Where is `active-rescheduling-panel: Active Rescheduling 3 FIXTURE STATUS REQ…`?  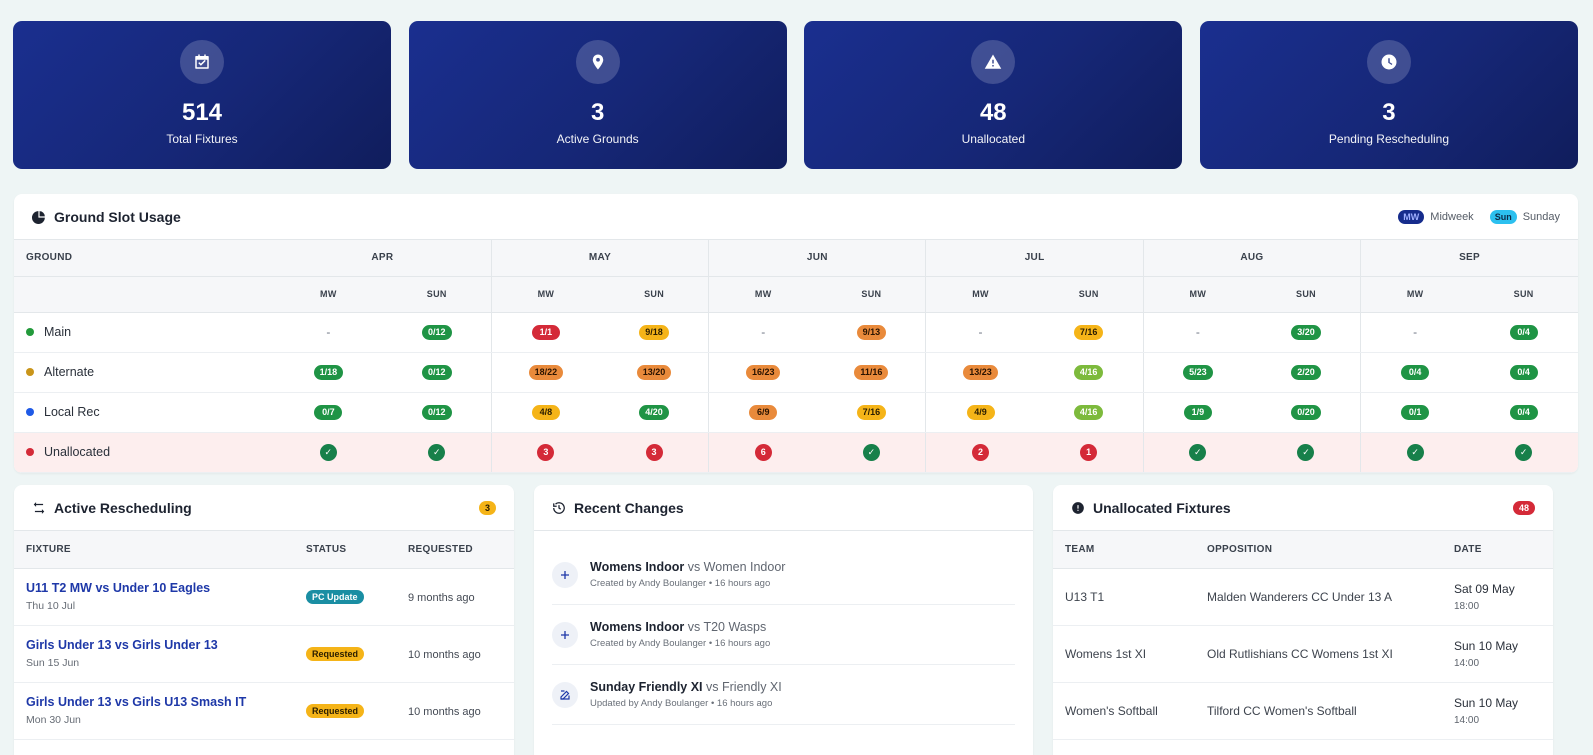
active-rescheduling-panel: Active Rescheduling 3 FIXTURE STATUS REQ… is located at coordinates (264, 620).